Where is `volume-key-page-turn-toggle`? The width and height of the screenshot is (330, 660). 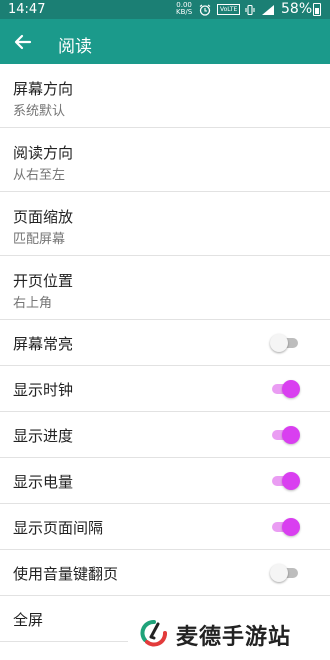
volume-key-page-turn-toggle is located at coordinates (285, 573).